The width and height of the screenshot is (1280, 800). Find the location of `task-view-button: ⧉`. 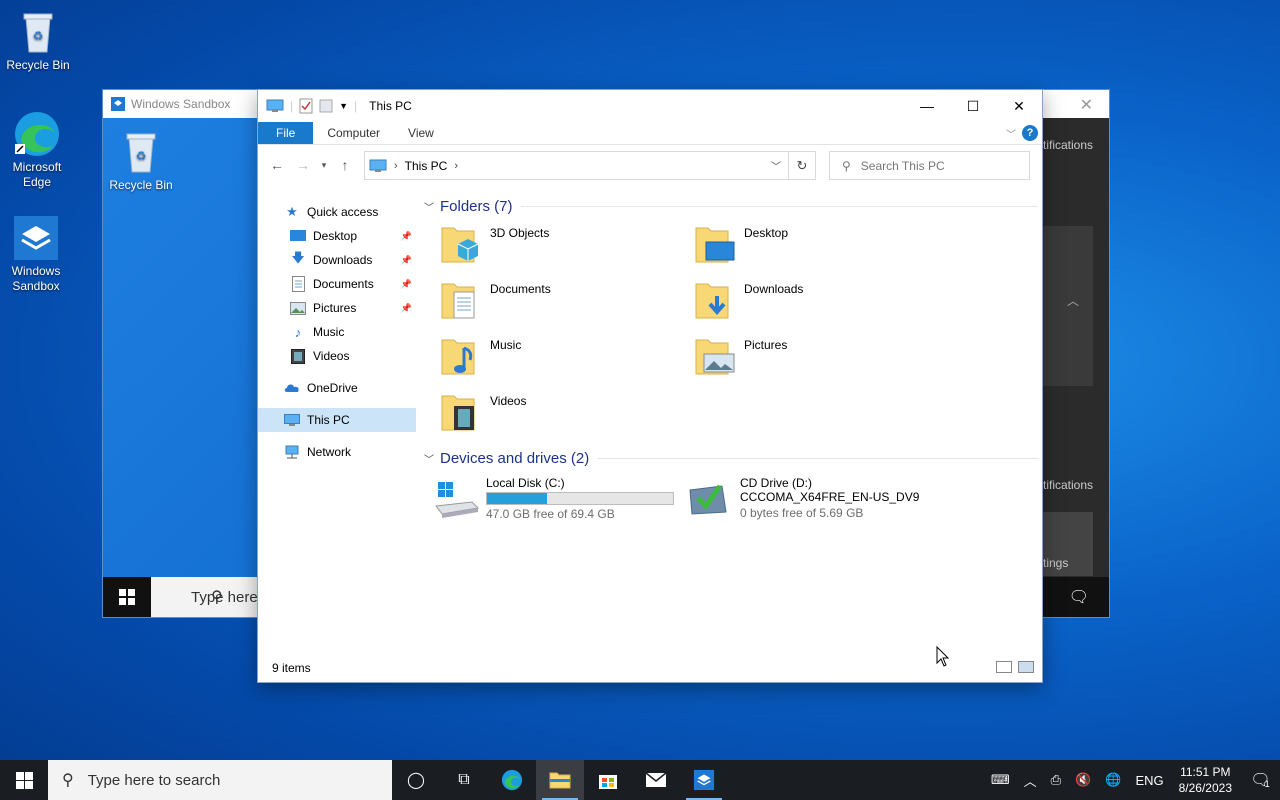

task-view-button: ⧉ is located at coordinates (464, 780).